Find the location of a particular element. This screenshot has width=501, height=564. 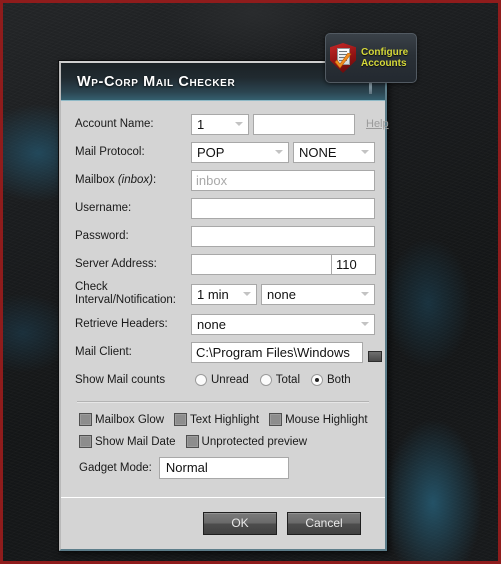

row-mailbox: Mailbox (inbox): inbox is located at coordinates (225, 180).